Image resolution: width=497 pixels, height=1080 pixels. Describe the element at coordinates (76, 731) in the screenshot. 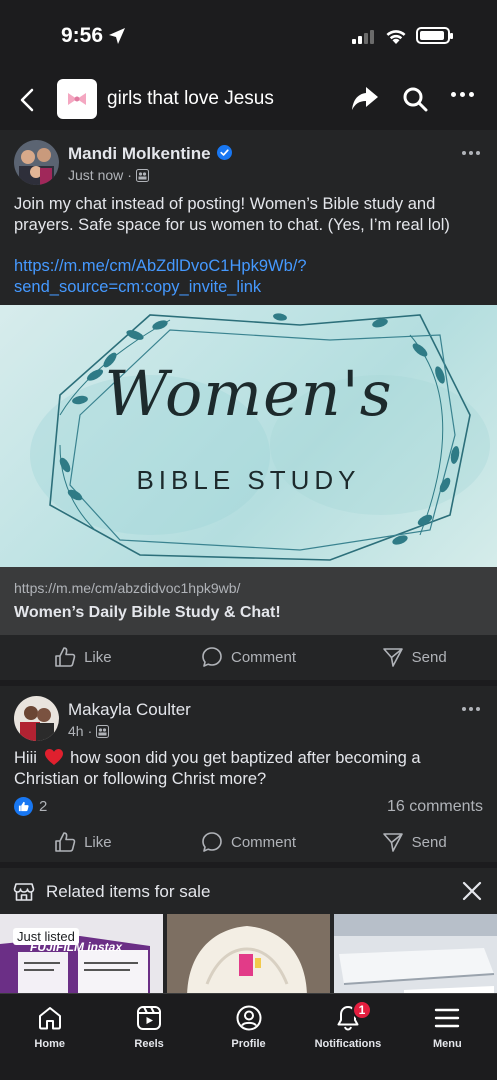

I see `post-timestamp: 4h` at that location.